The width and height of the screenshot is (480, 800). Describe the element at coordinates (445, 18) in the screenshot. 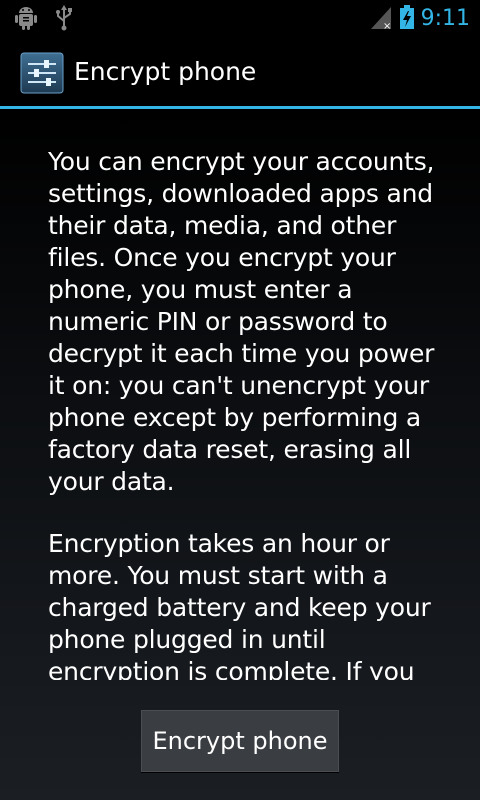

I see `status-clock: 9:11` at that location.